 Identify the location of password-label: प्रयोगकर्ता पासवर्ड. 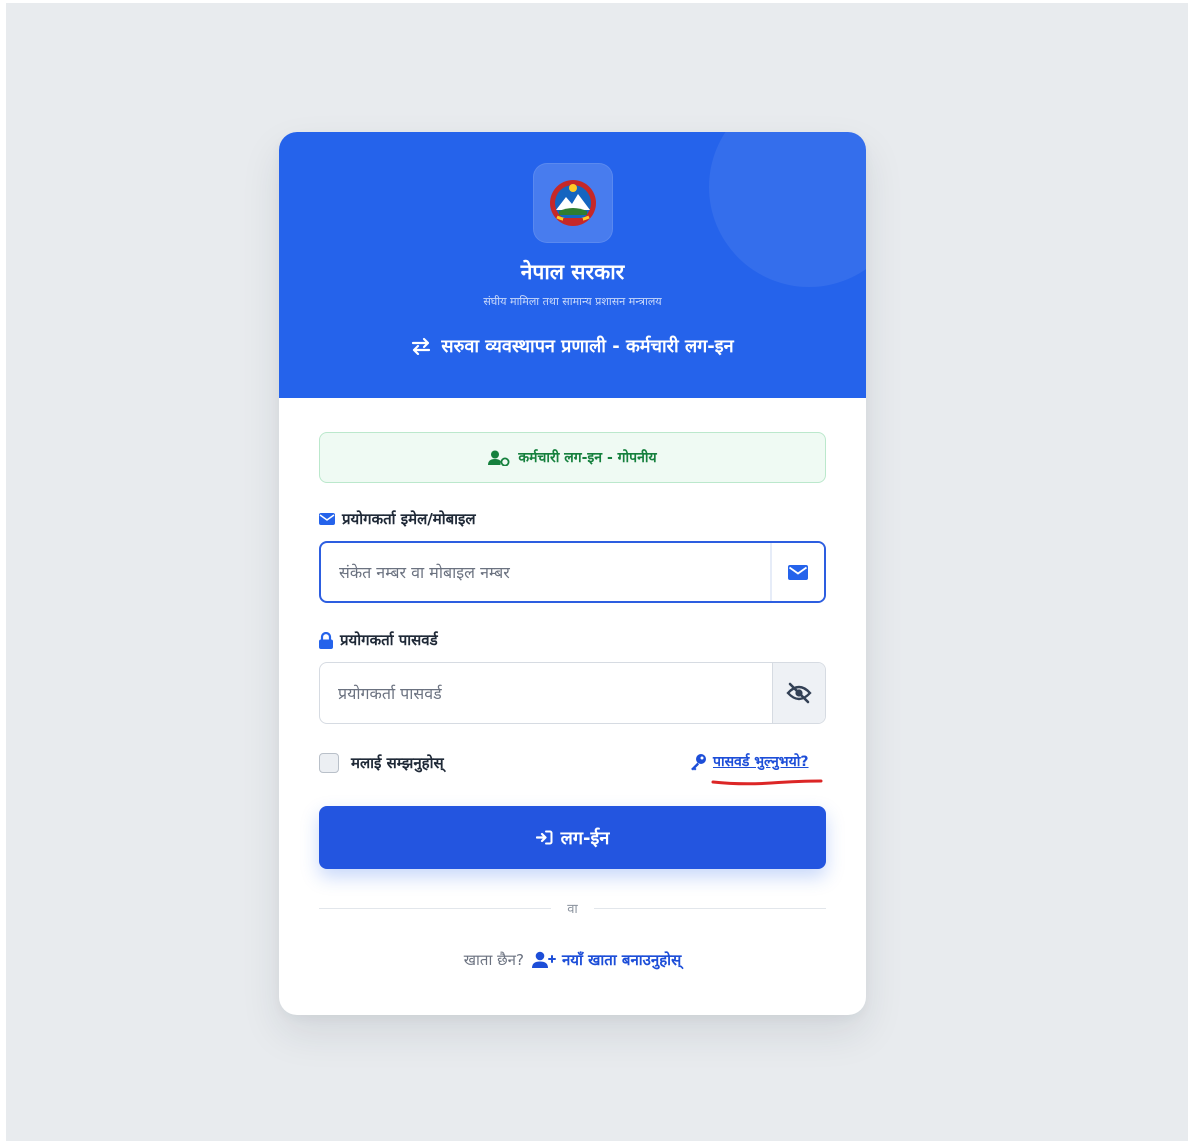
(389, 640).